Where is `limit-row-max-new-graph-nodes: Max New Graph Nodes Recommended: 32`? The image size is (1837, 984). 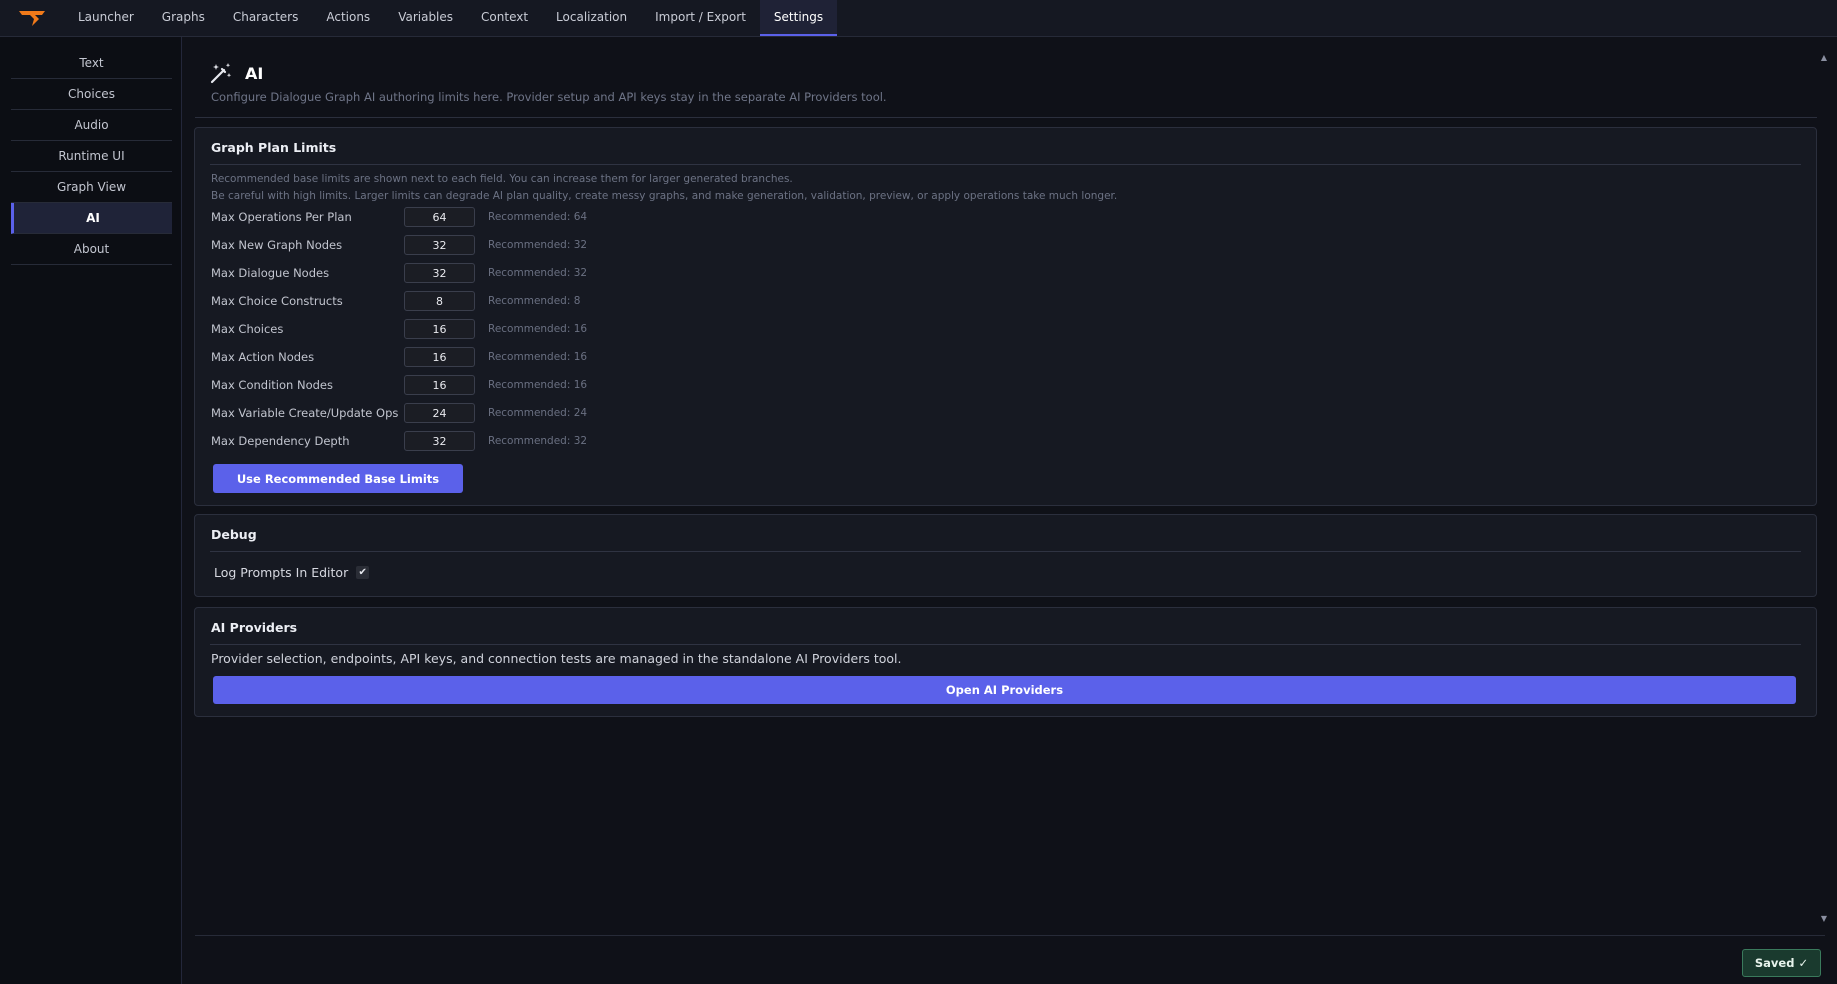 limit-row-max-new-graph-nodes: Max New Graph Nodes Recommended: 32 is located at coordinates (511, 246).